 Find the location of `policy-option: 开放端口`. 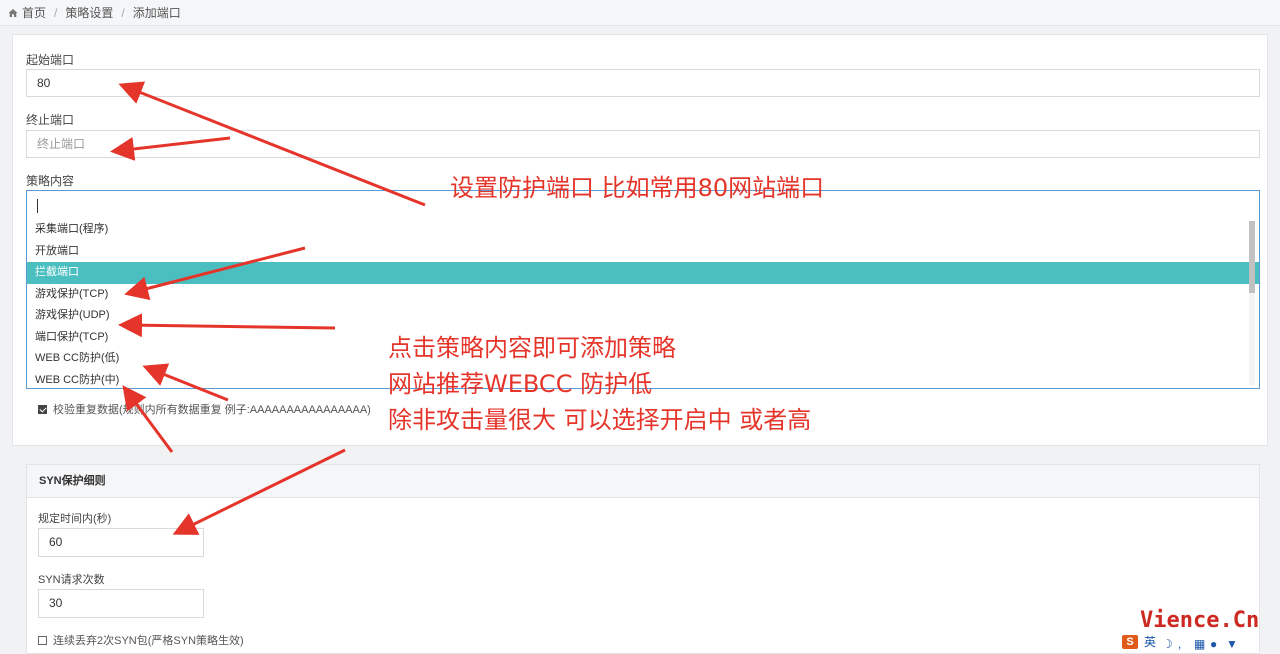

policy-option: 开放端口 is located at coordinates (643, 252).